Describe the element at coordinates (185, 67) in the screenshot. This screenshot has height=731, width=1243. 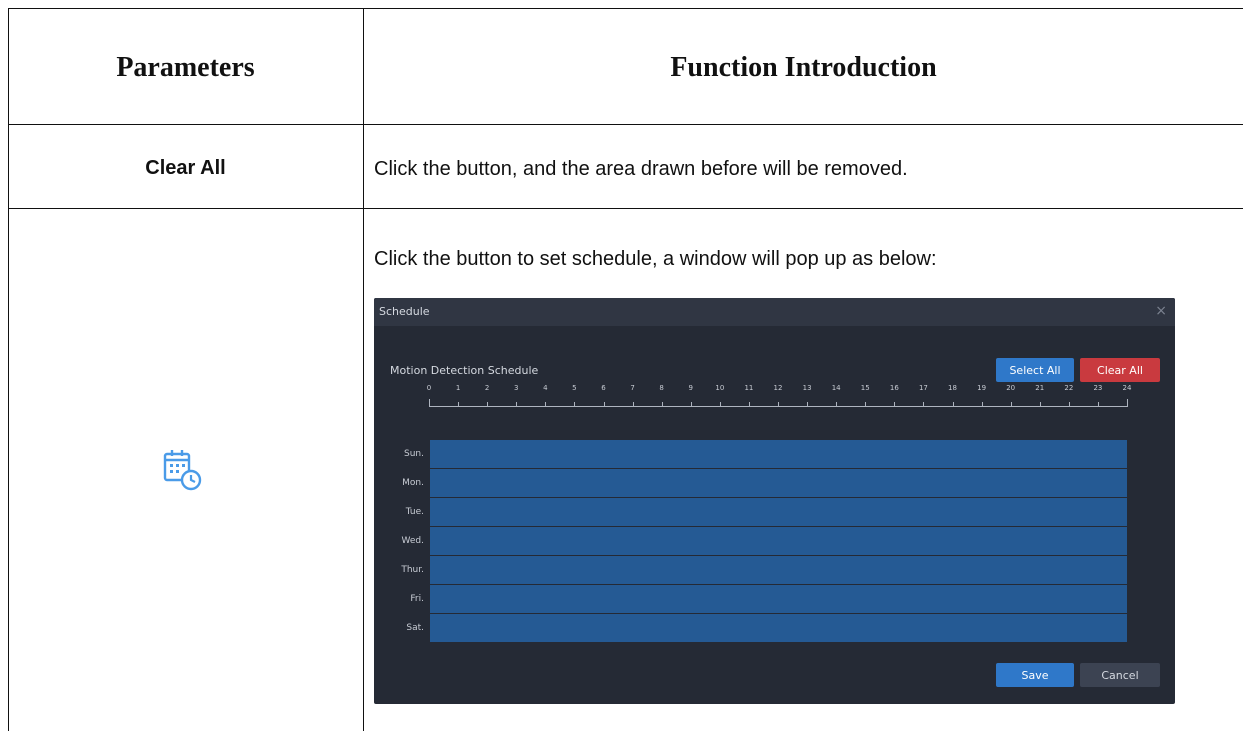
I see `column-header-parameters: Parameters` at that location.